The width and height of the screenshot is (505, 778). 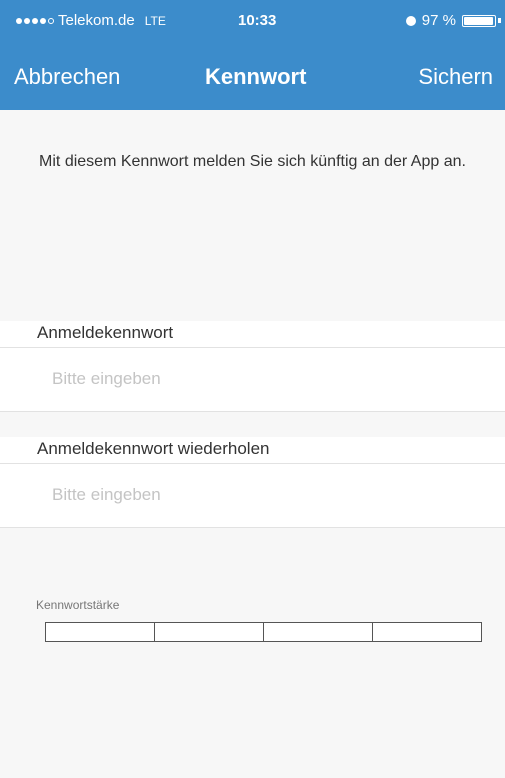 I want to click on status-right: 97 %, so click(x=453, y=20).